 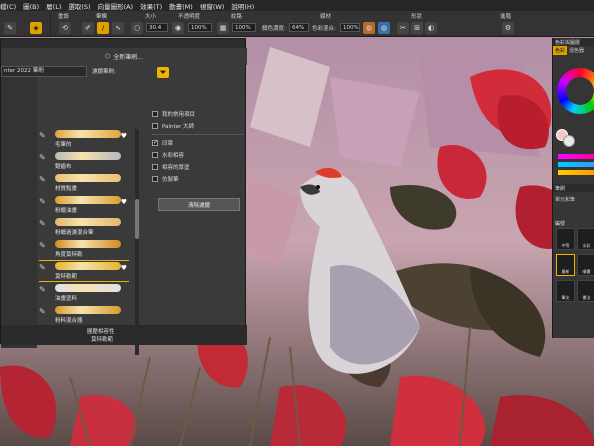 What do you see at coordinates (573, 188) in the screenshot?
I see `brush-props-title: 筆刷` at bounding box center [573, 188].